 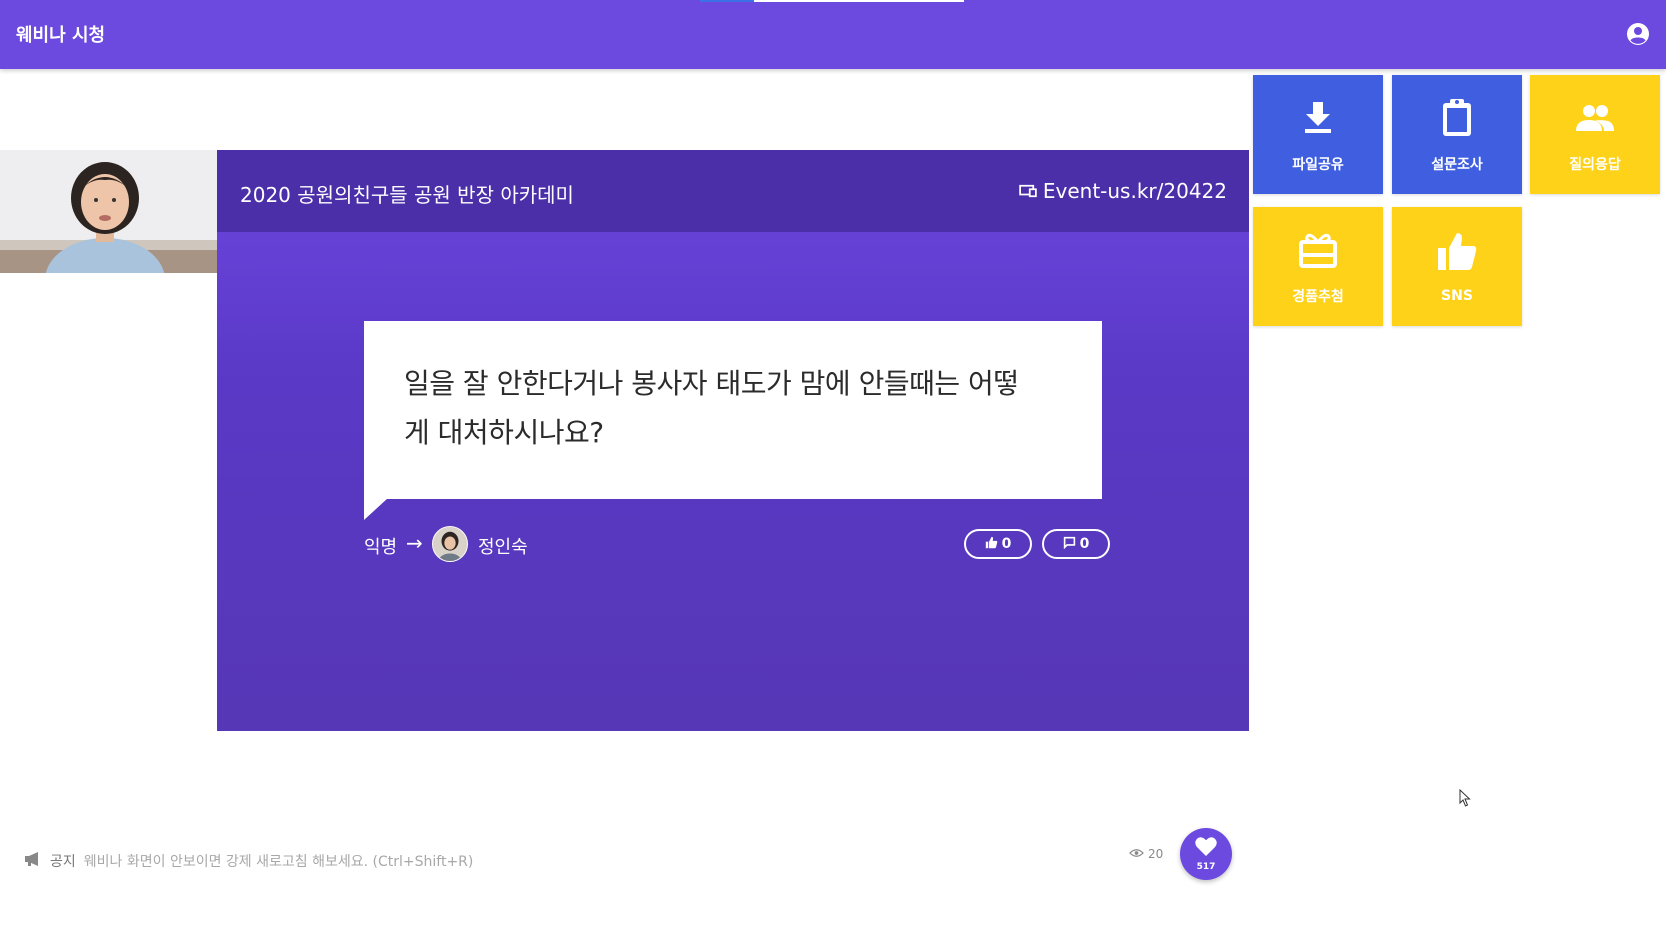 I want to click on eye-icon, so click(x=1136, y=854).